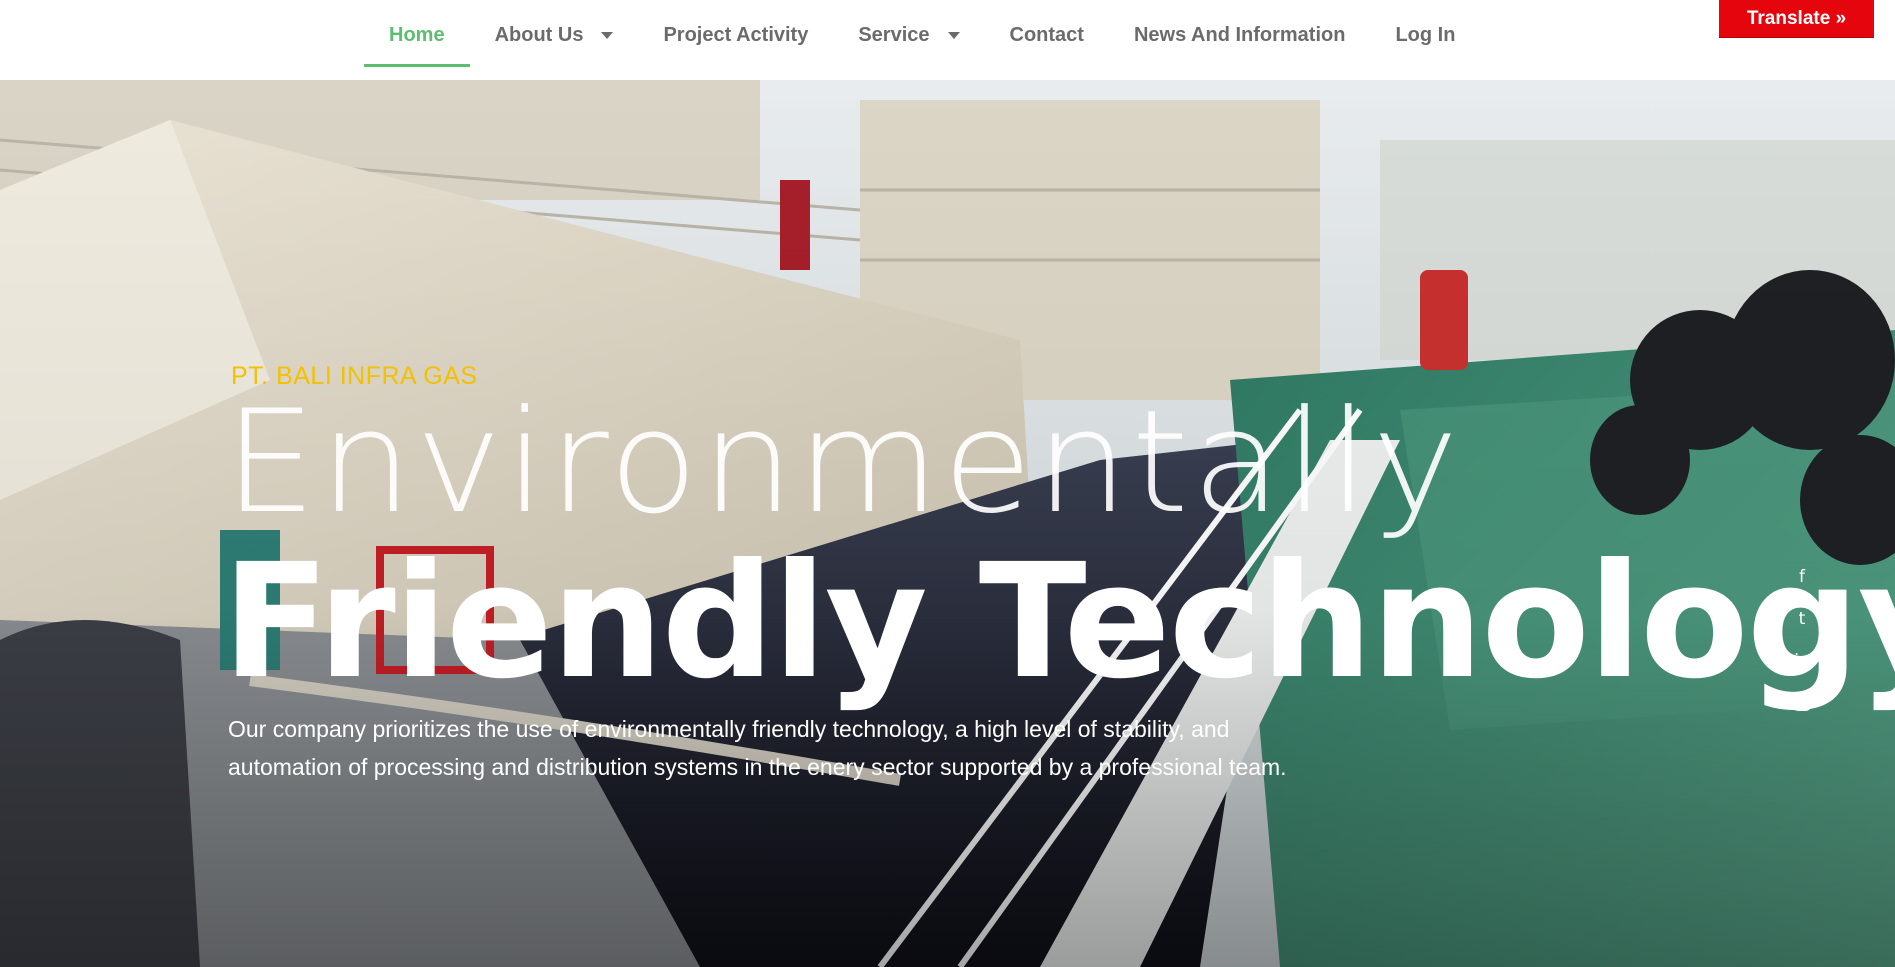 The height and width of the screenshot is (967, 1895). Describe the element at coordinates (1802, 639) in the screenshot. I see `social-links: f t in` at that location.